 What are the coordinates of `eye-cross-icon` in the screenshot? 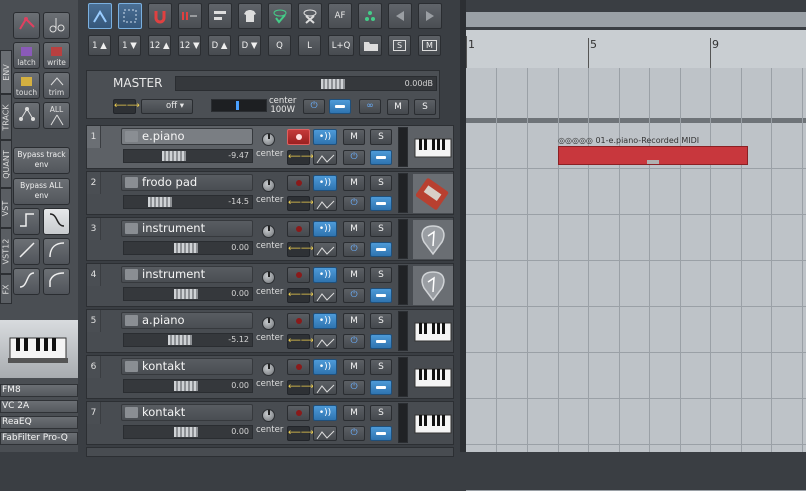 It's located at (310, 16).